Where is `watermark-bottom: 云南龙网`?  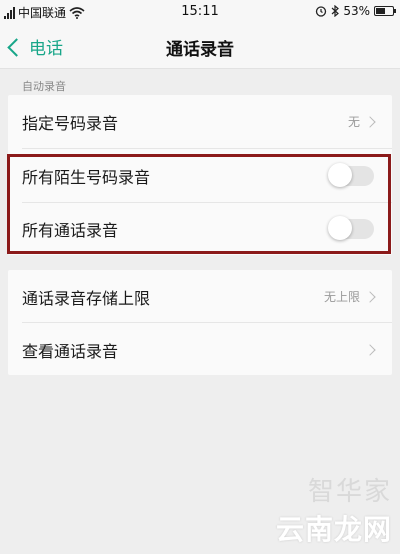
watermark-bottom: 云南龙网 is located at coordinates (333, 529).